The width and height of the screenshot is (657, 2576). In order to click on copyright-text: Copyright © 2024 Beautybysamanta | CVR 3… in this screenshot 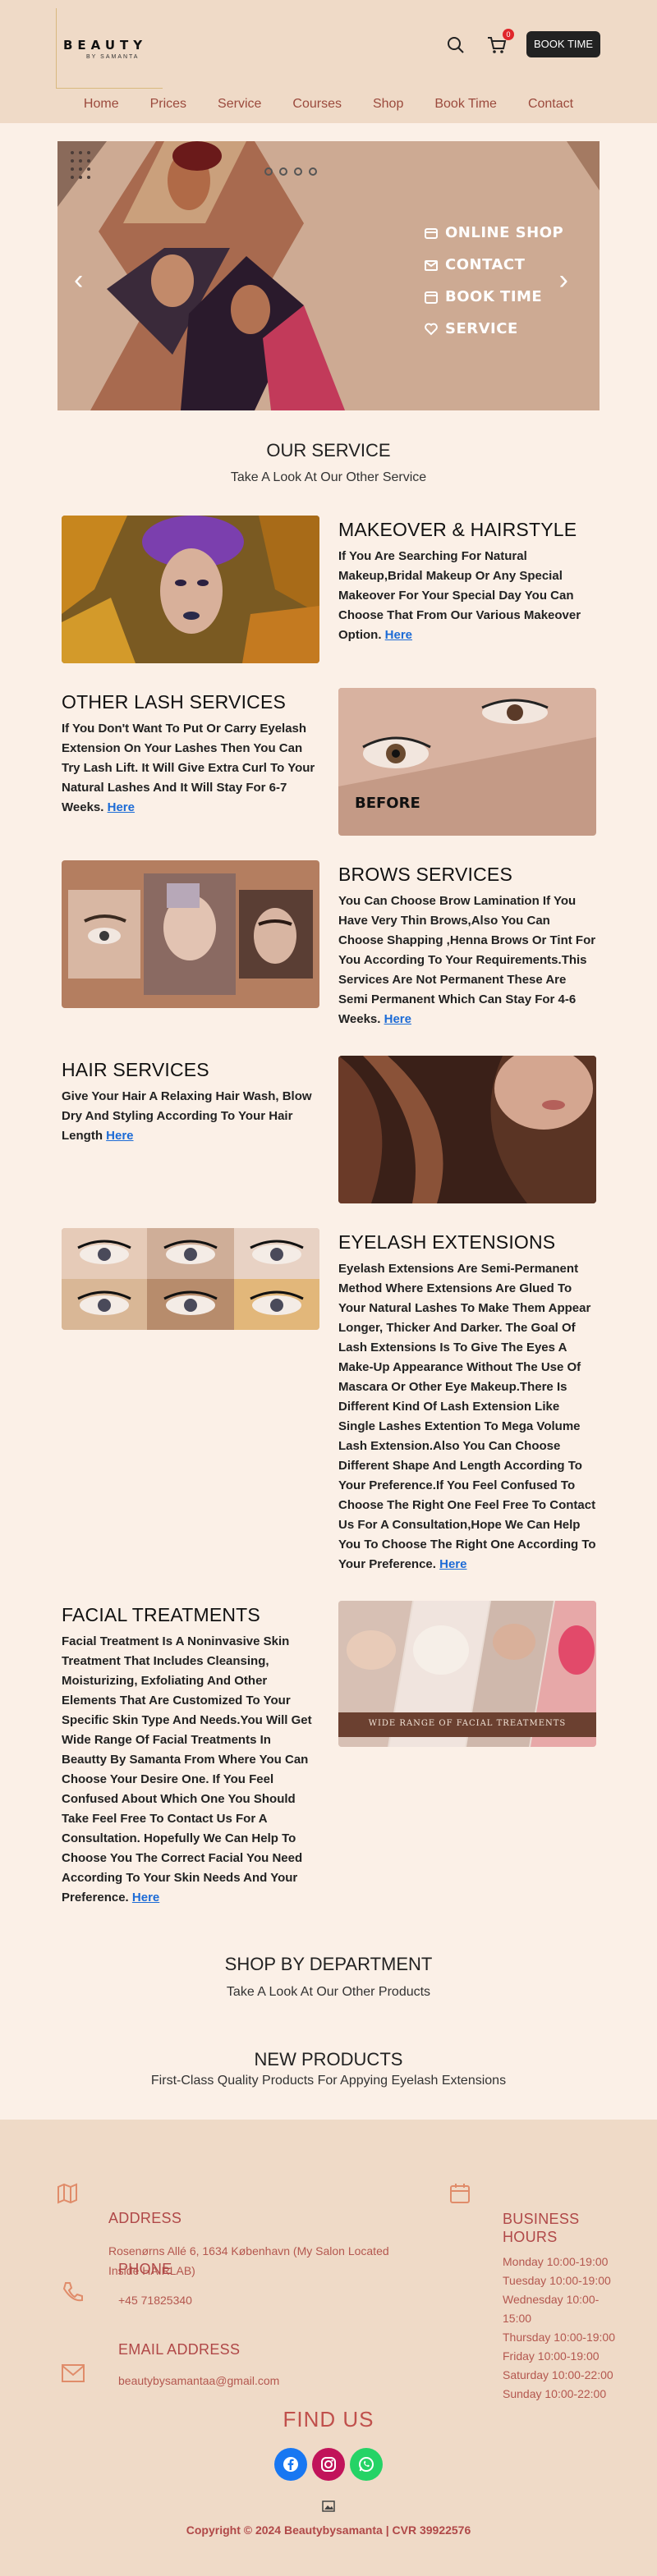, I will do `click(328, 2530)`.